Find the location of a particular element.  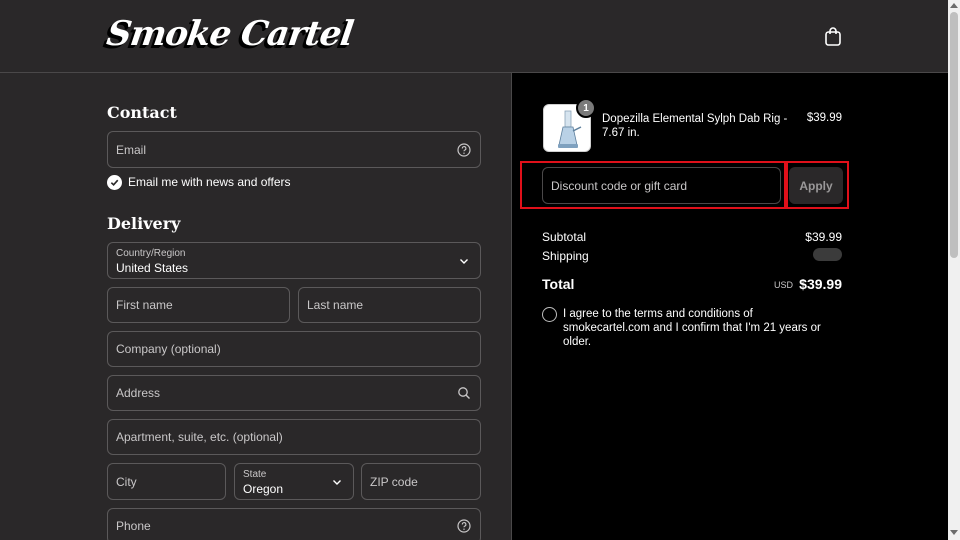

first-name-field: First name is located at coordinates (198, 305).